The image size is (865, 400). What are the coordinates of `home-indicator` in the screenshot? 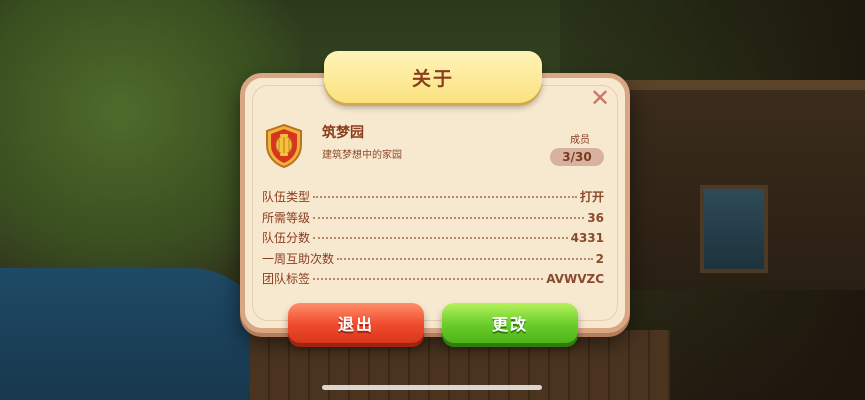 It's located at (432, 387).